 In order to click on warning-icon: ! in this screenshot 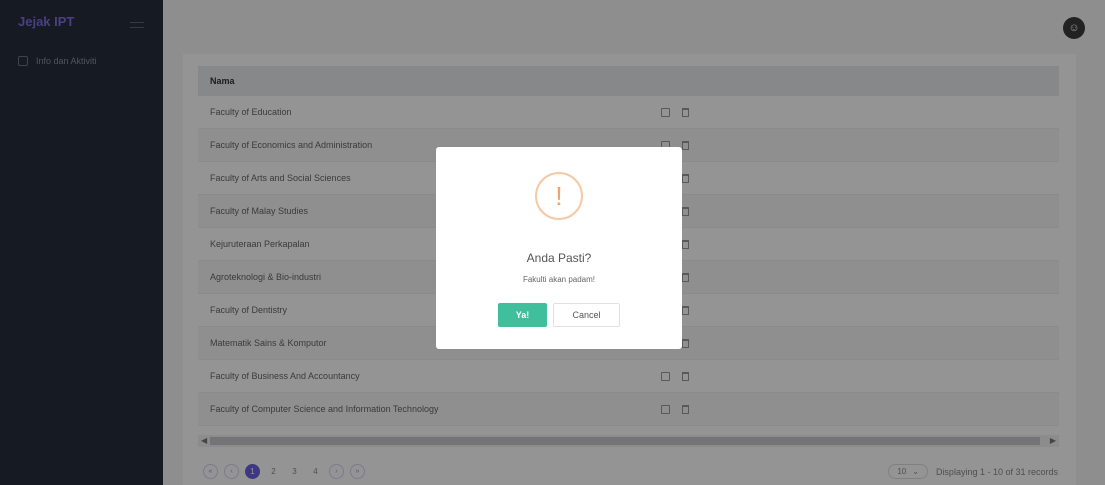, I will do `click(559, 196)`.